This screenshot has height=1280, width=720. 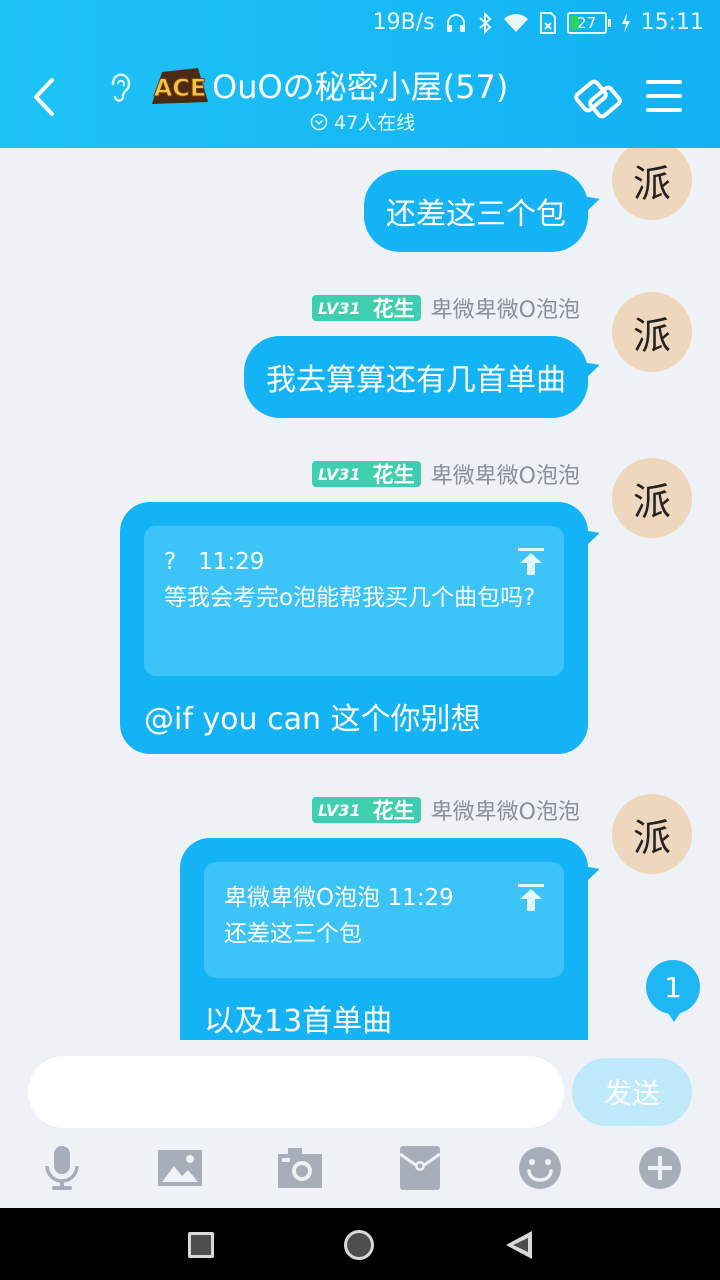 I want to click on unread-count: 1, so click(x=673, y=987).